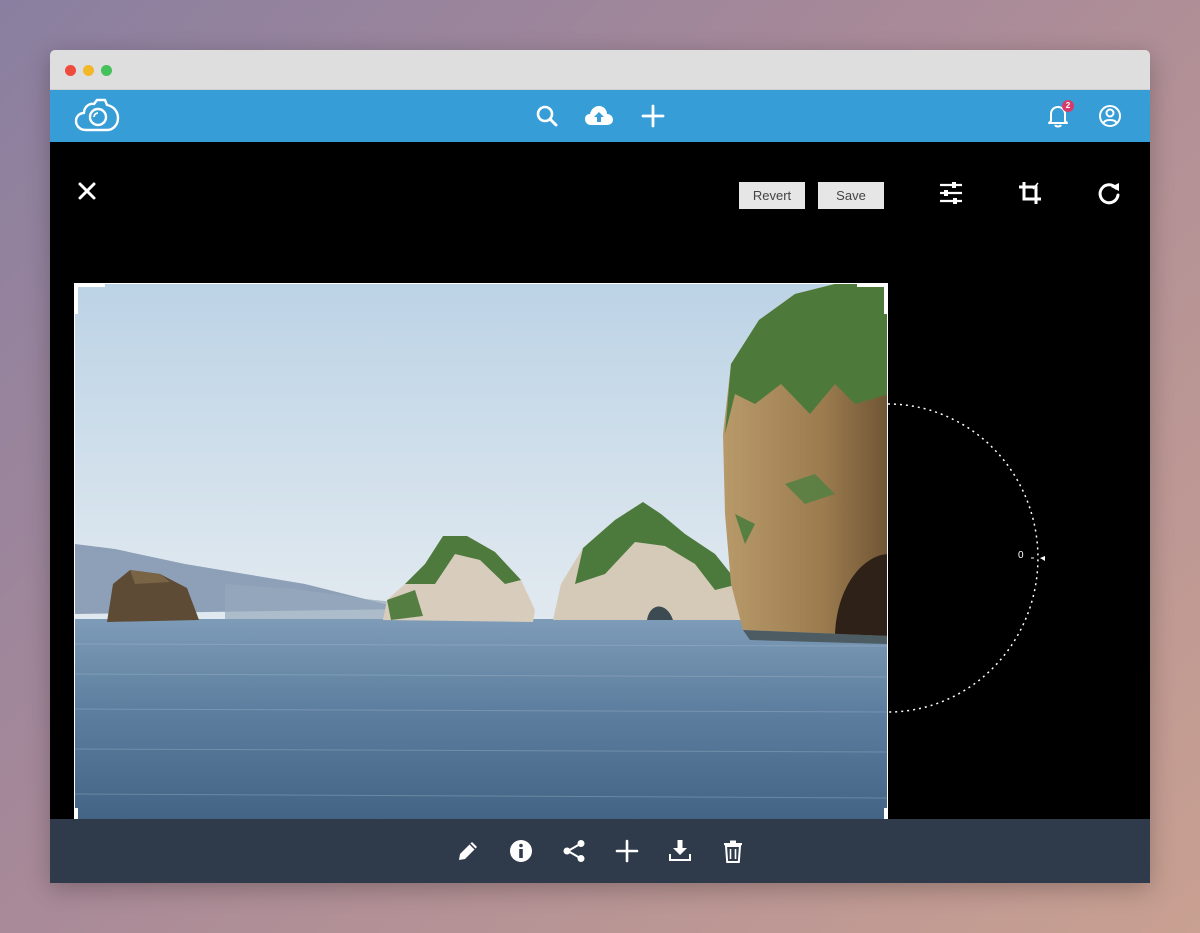 This screenshot has width=1200, height=933. What do you see at coordinates (600, 851) in the screenshot?
I see `photo-actions-bar` at bounding box center [600, 851].